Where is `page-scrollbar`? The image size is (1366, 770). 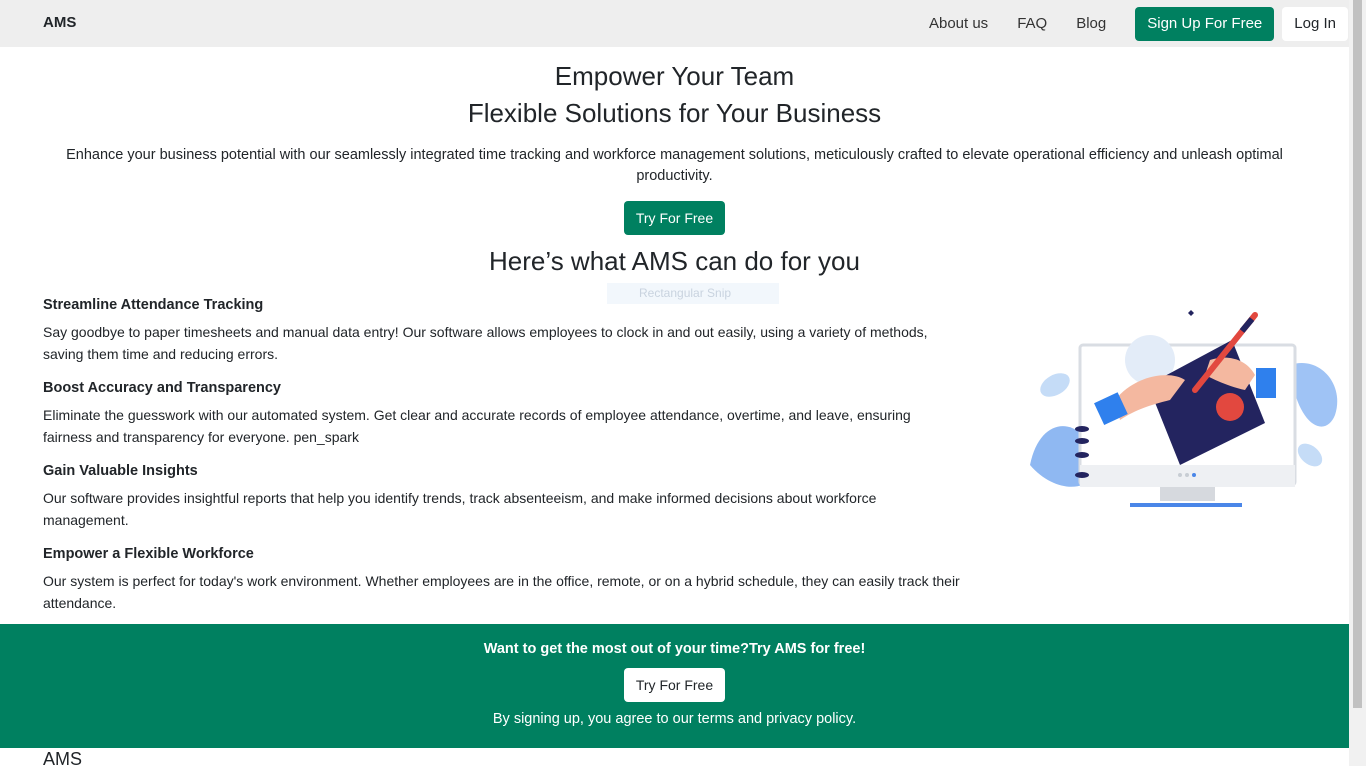
page-scrollbar is located at coordinates (1357, 383).